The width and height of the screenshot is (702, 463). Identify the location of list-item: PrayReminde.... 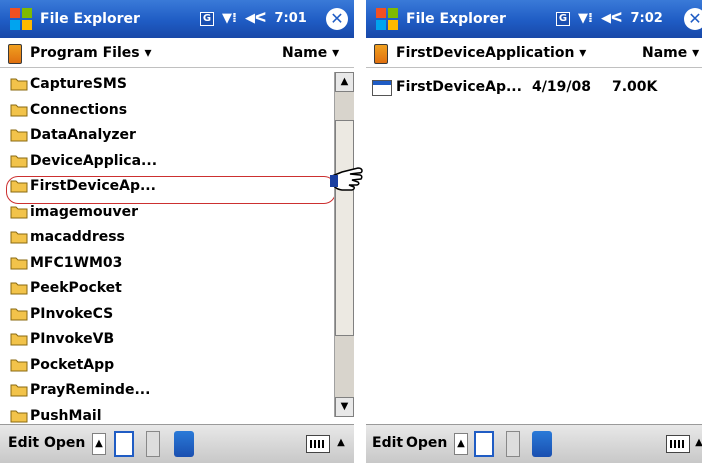
(167, 391).